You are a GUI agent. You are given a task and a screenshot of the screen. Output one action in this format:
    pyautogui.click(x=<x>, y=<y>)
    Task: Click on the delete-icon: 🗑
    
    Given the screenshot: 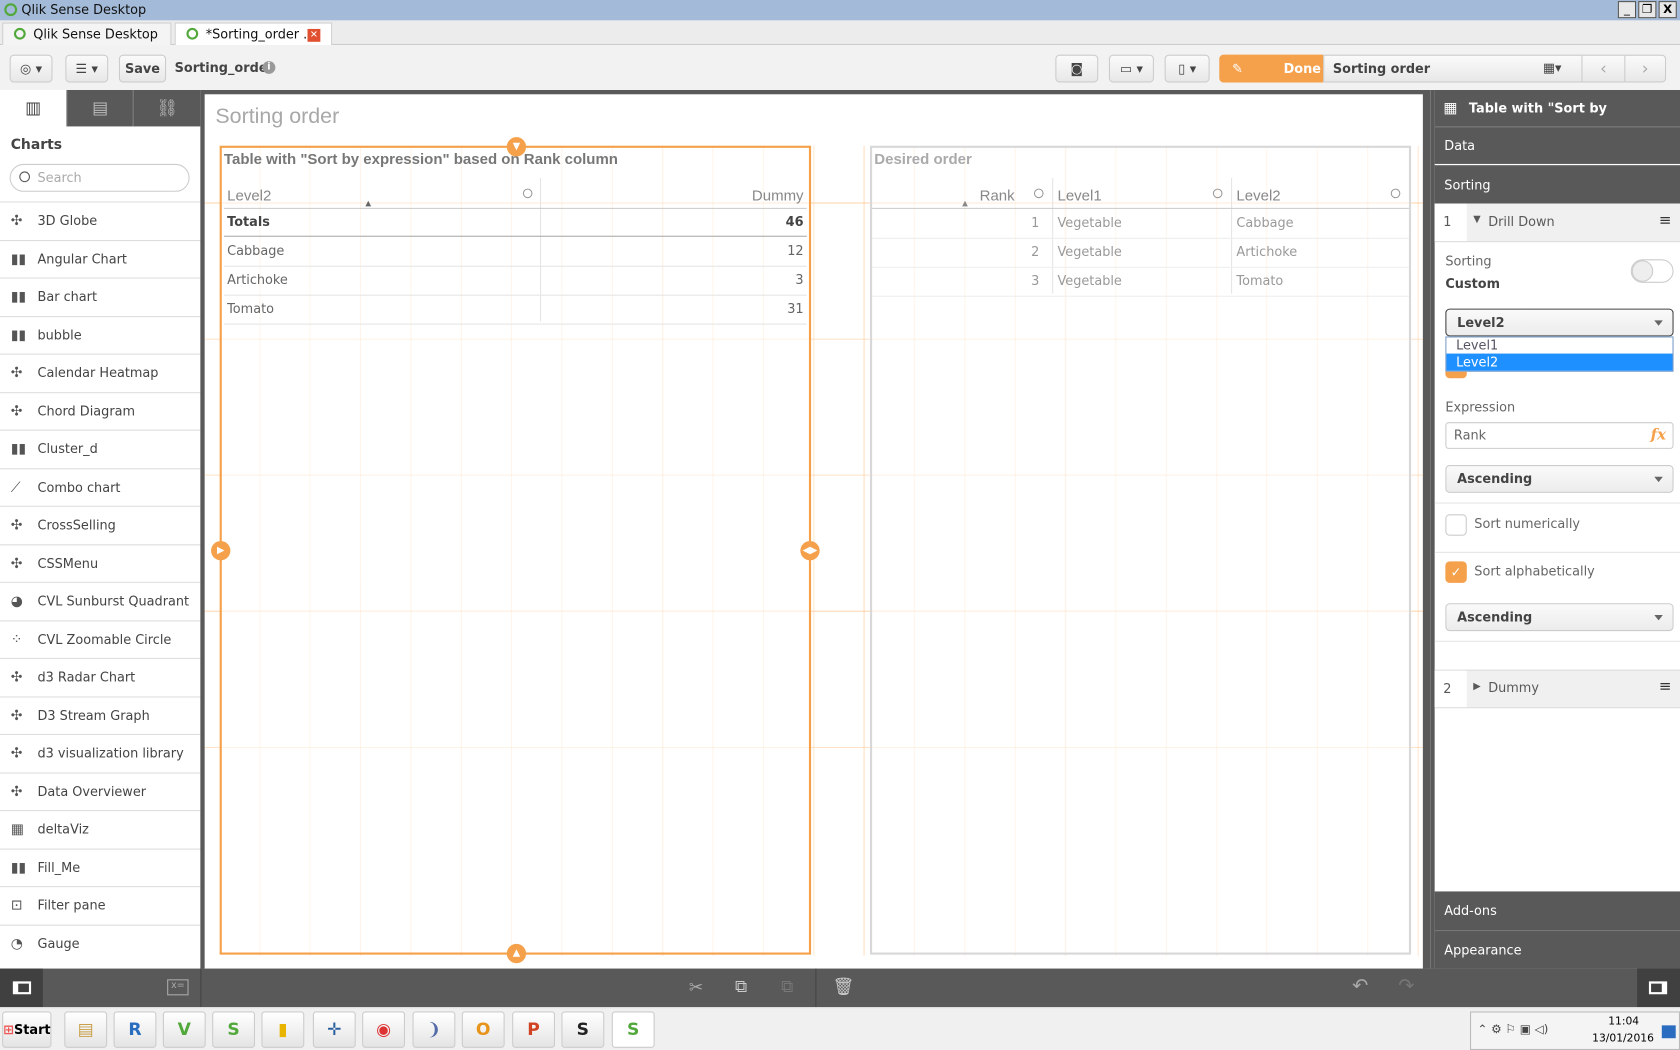 What is the action you would take?
    pyautogui.click(x=844, y=986)
    